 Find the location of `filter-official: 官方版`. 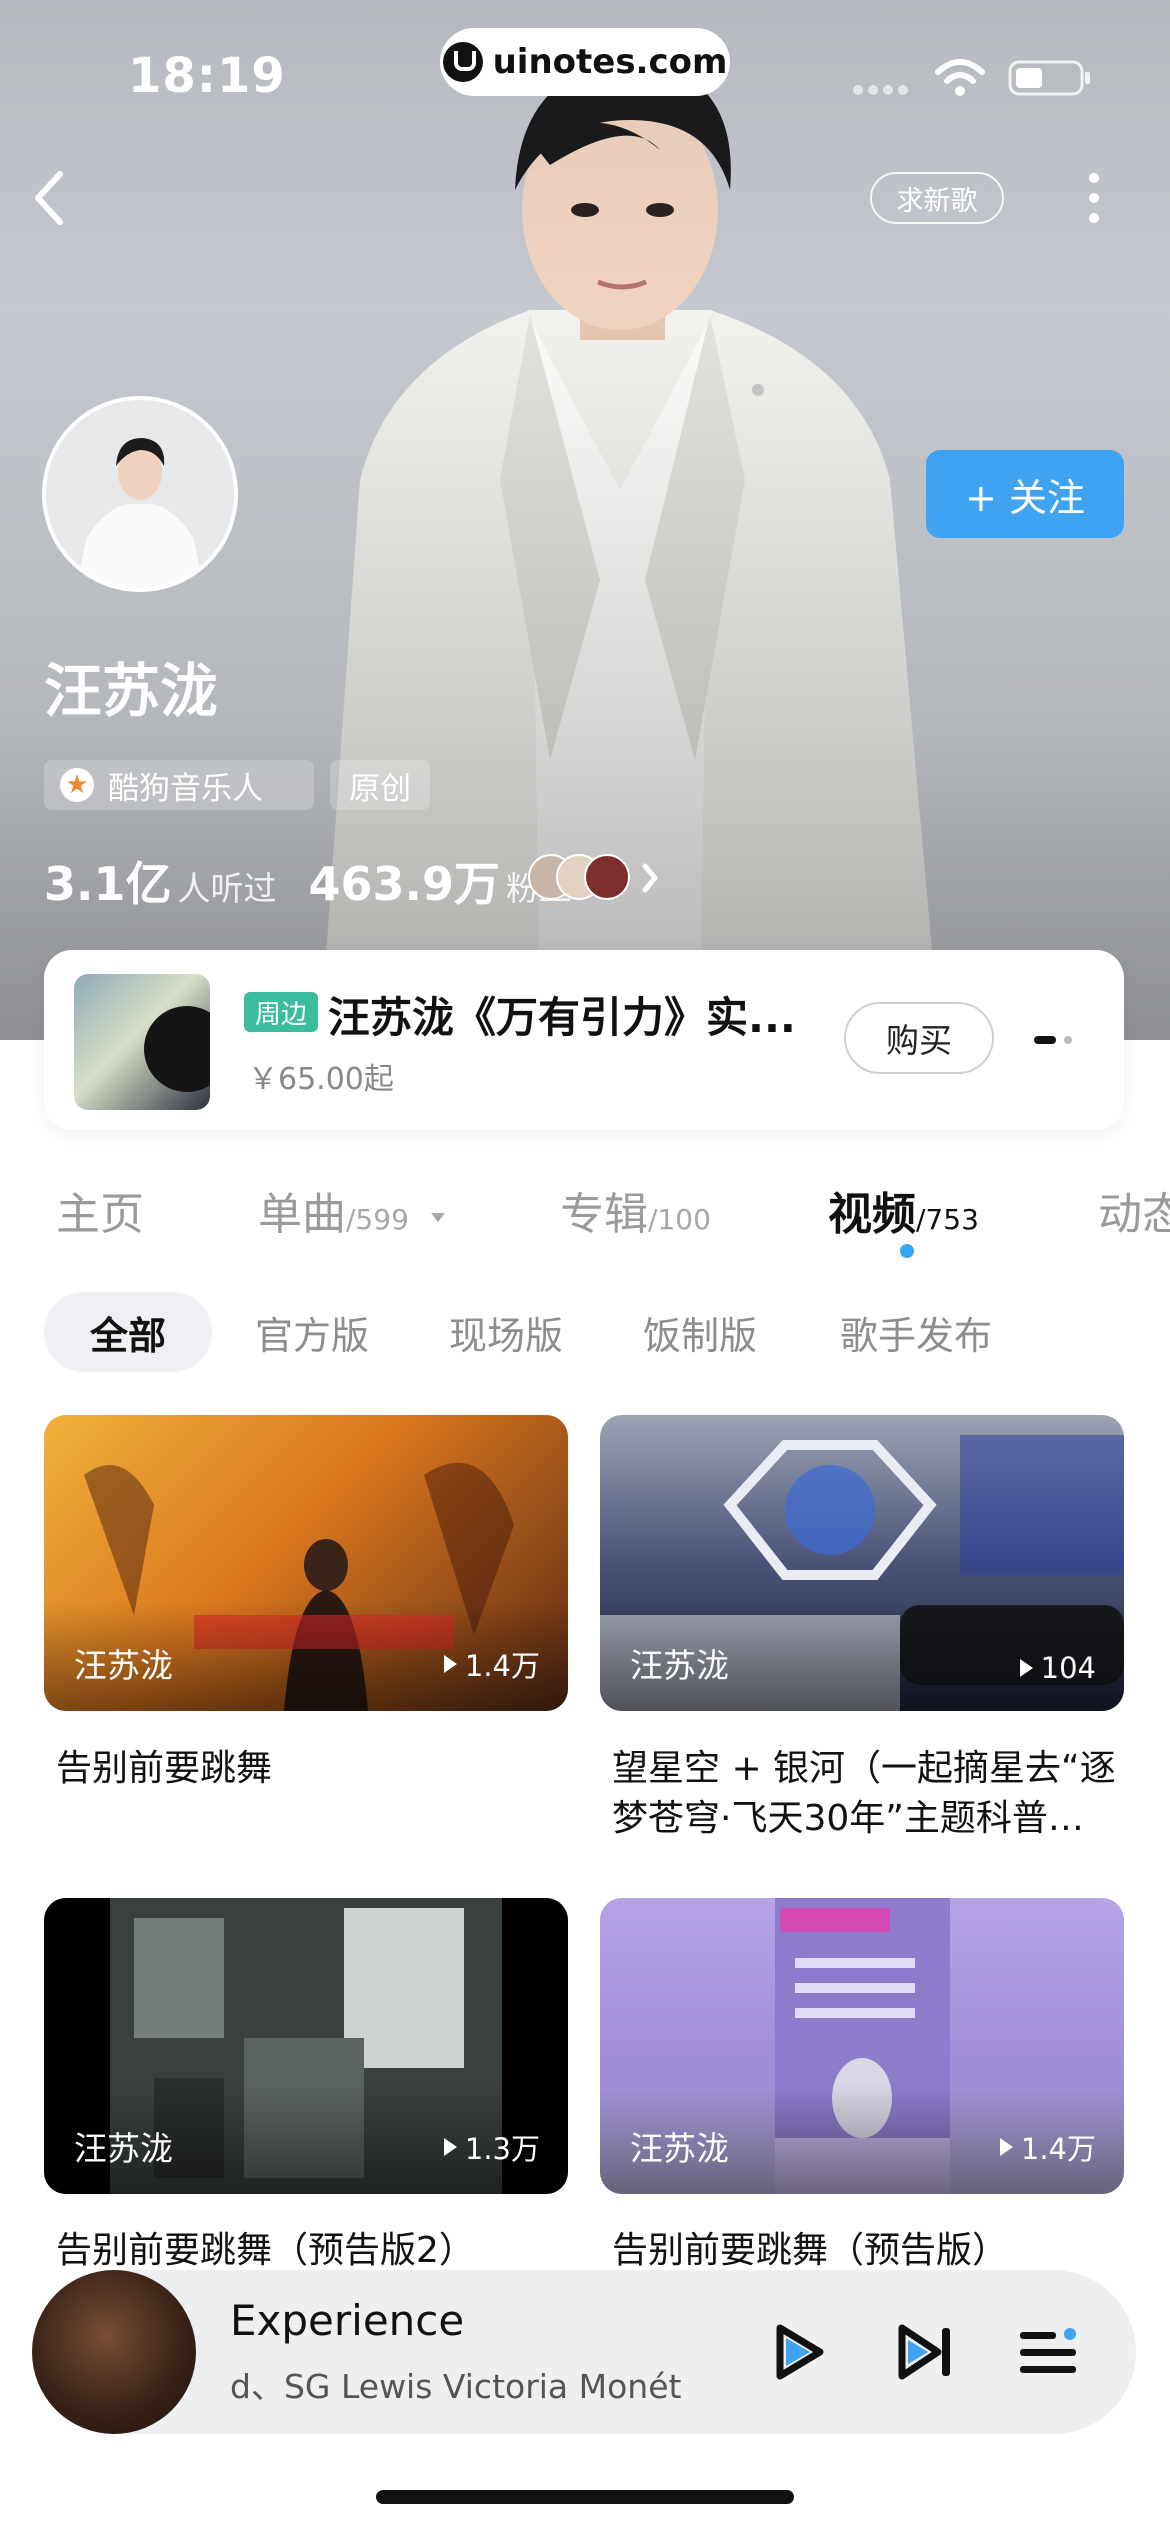

filter-official: 官方版 is located at coordinates (312, 1332).